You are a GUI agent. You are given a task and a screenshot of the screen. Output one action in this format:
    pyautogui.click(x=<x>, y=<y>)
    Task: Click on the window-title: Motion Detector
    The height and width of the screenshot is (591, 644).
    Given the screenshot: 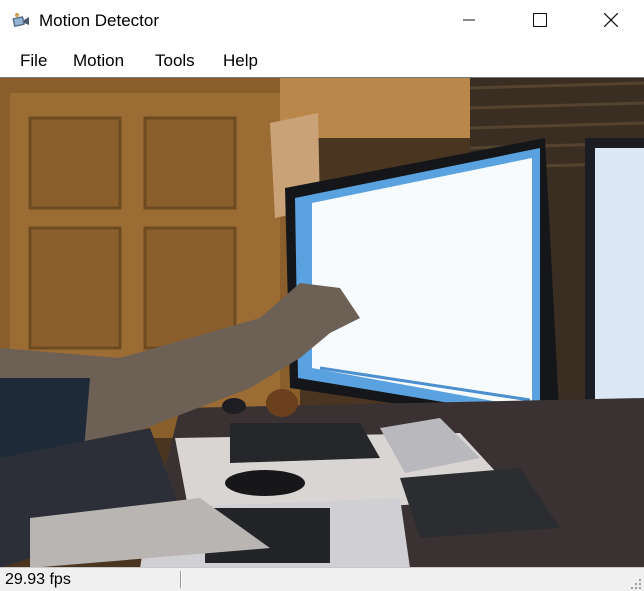 What is the action you would take?
    pyautogui.click(x=99, y=20)
    